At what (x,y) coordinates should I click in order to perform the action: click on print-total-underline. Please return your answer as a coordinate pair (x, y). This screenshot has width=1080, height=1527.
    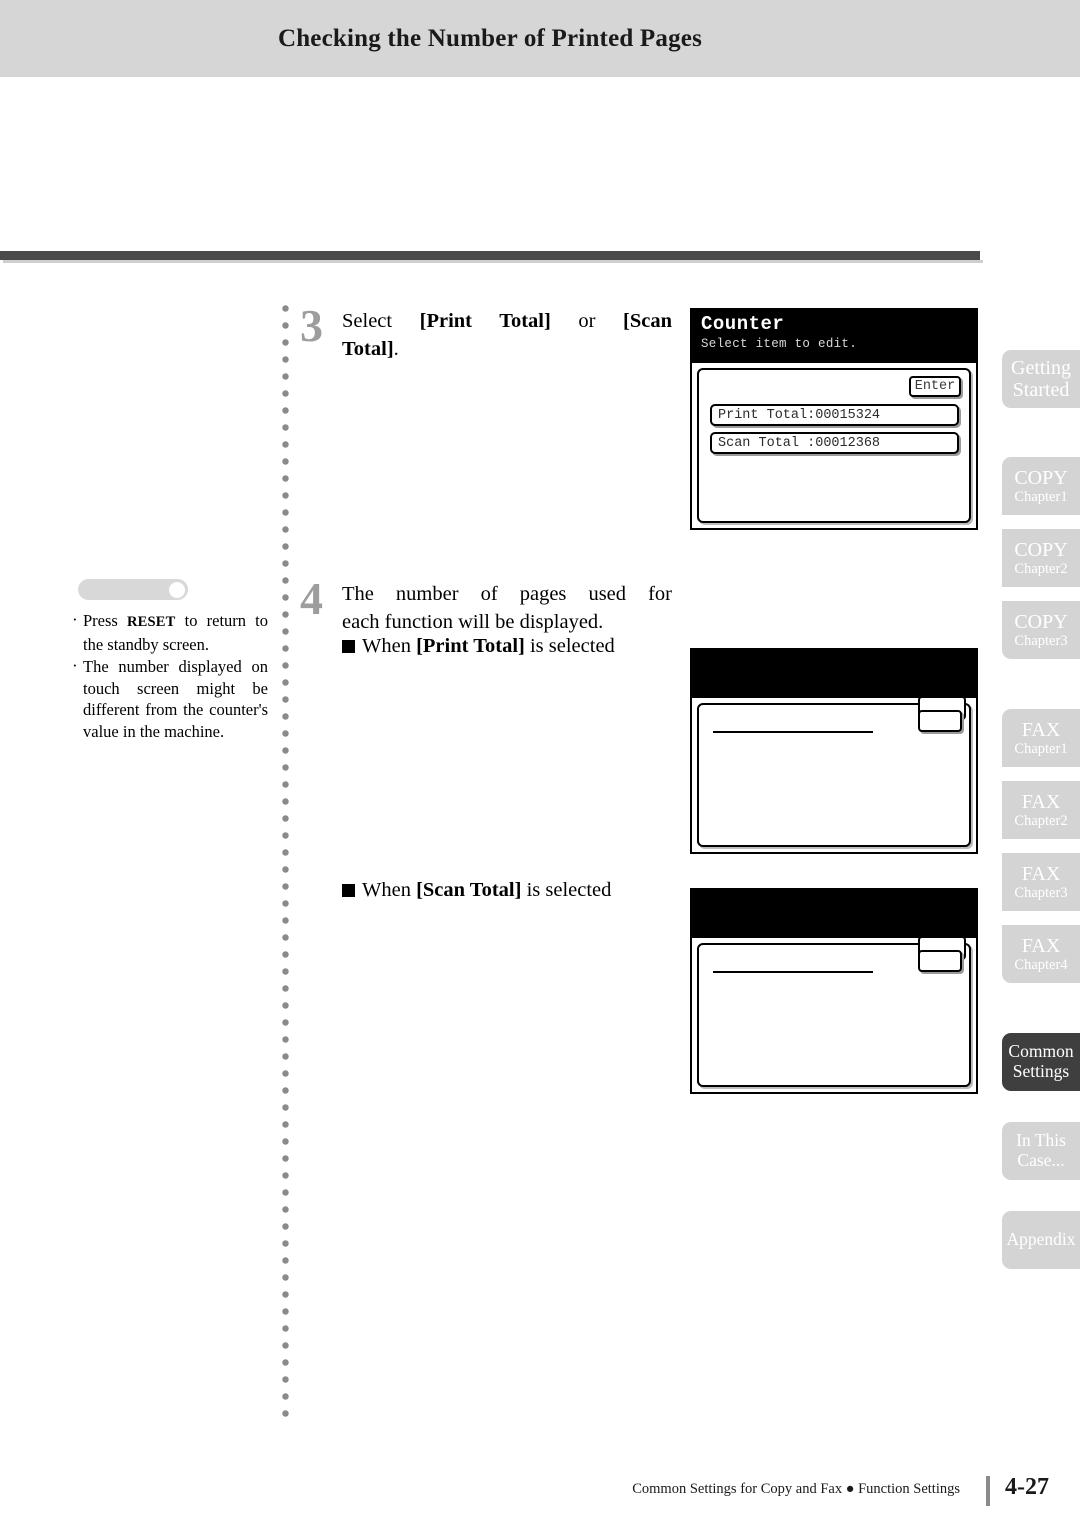
    Looking at the image, I should click on (793, 732).